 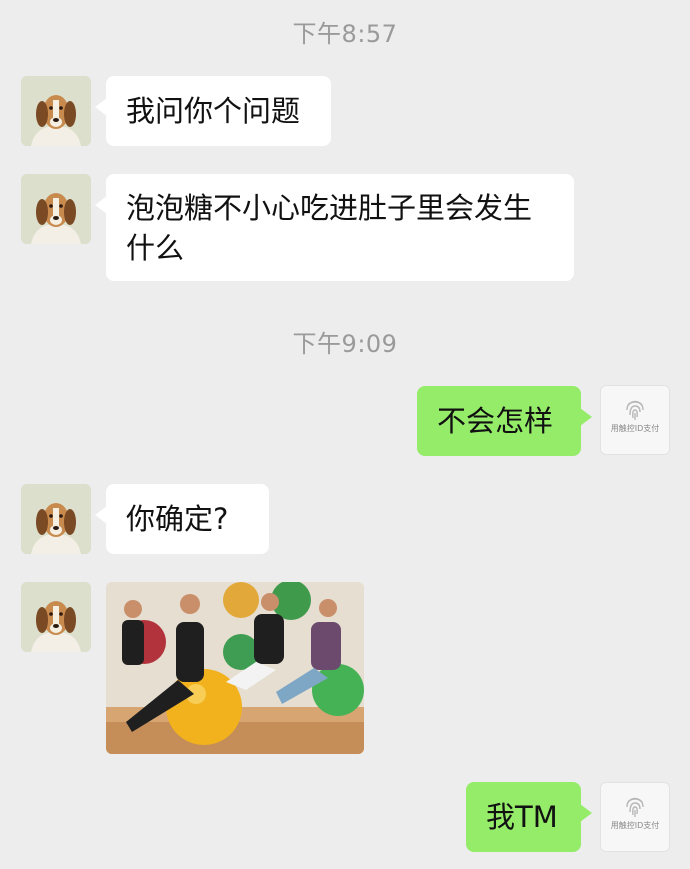 I want to click on message-bubble: 我问你个问题, so click(x=213, y=111).